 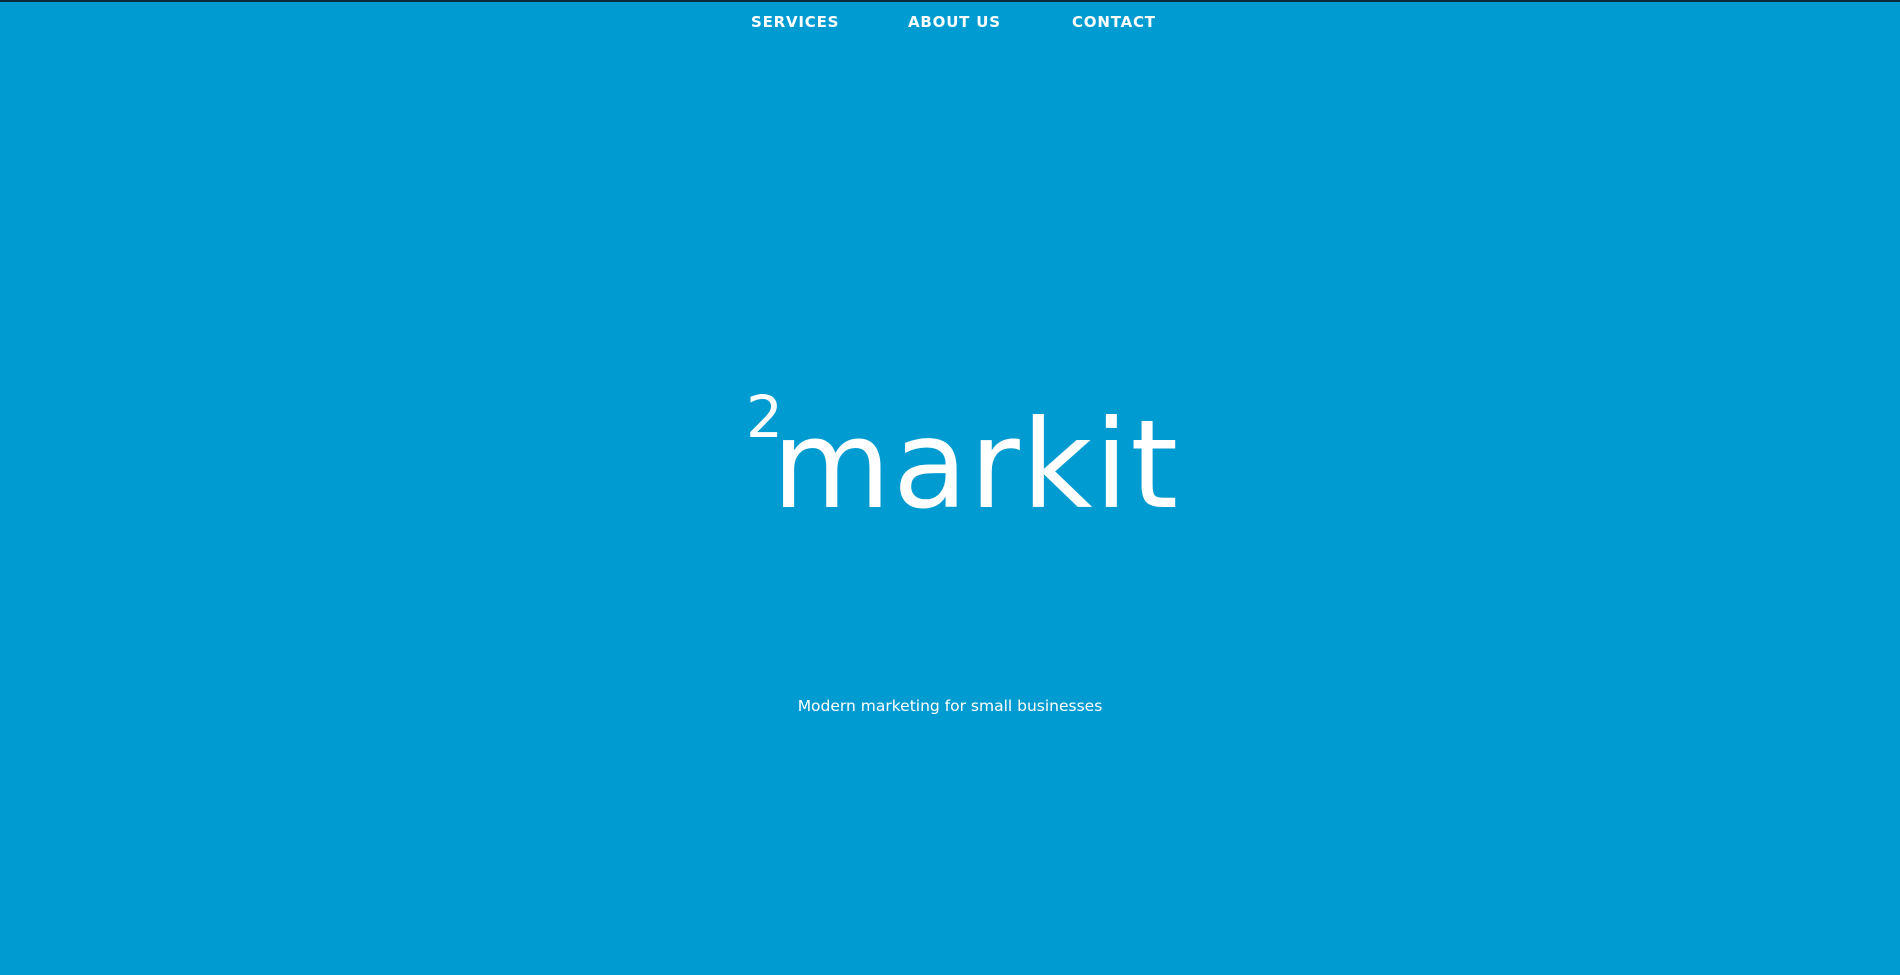 What do you see at coordinates (1114, 22) in the screenshot?
I see `nav-link-contact: CONTACT` at bounding box center [1114, 22].